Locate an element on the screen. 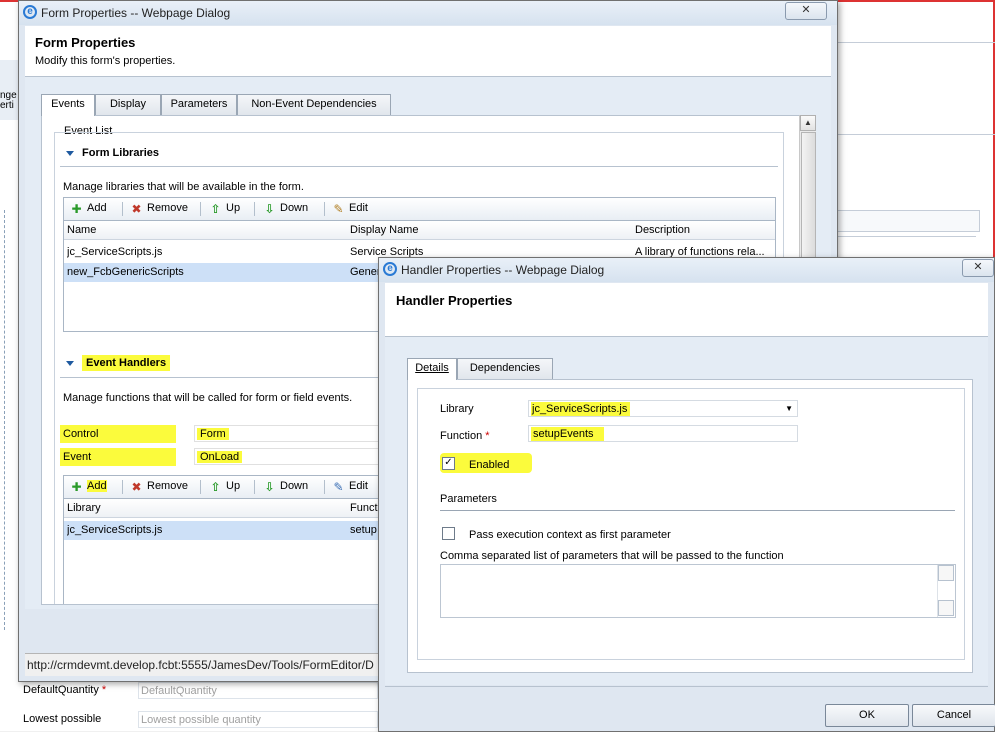 This screenshot has height=732, width=995. column-header-description: Description is located at coordinates (662, 230).